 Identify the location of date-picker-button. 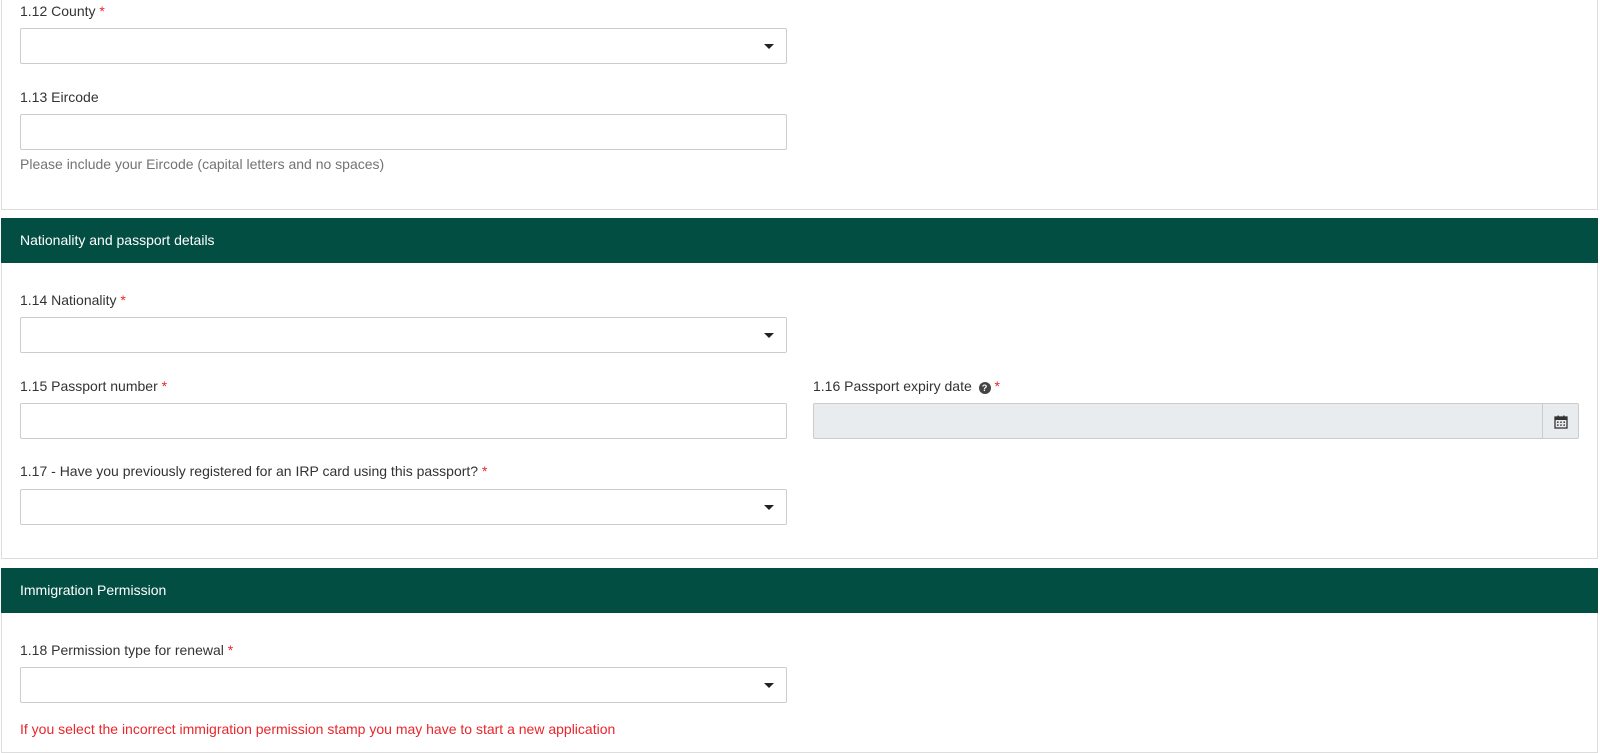
(1560, 421).